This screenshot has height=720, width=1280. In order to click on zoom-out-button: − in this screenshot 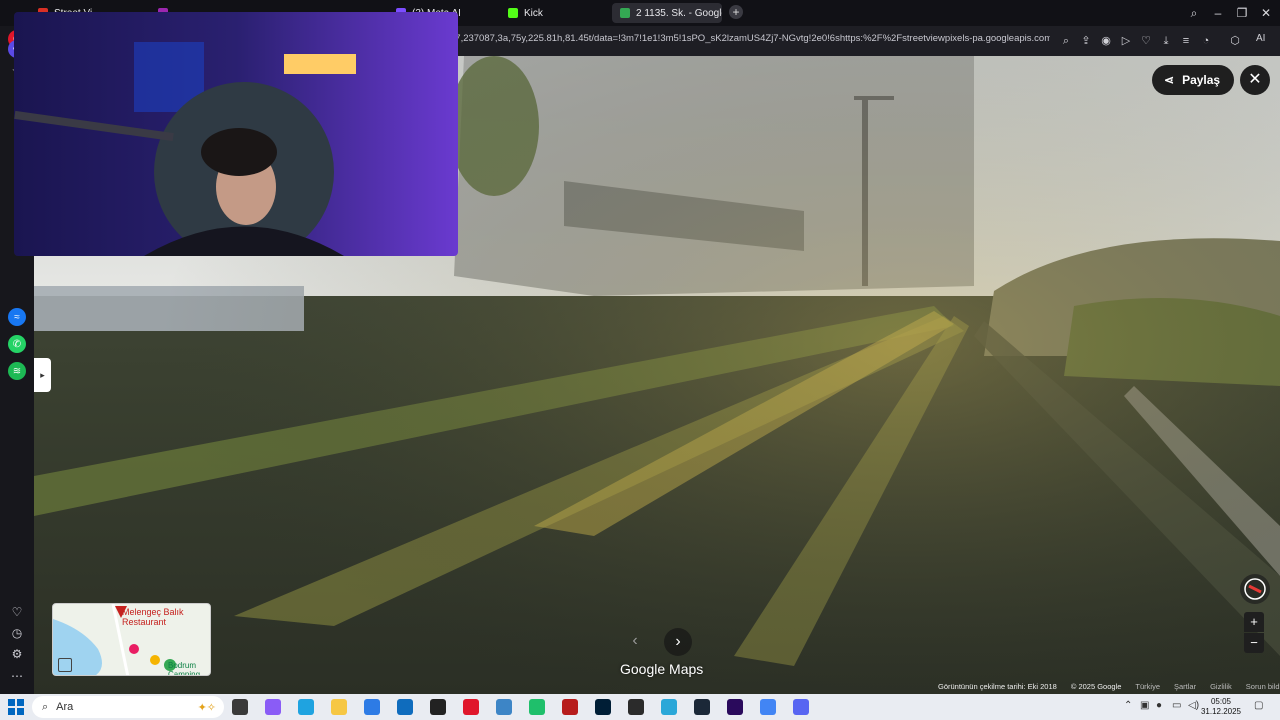, I will do `click(1254, 643)`.